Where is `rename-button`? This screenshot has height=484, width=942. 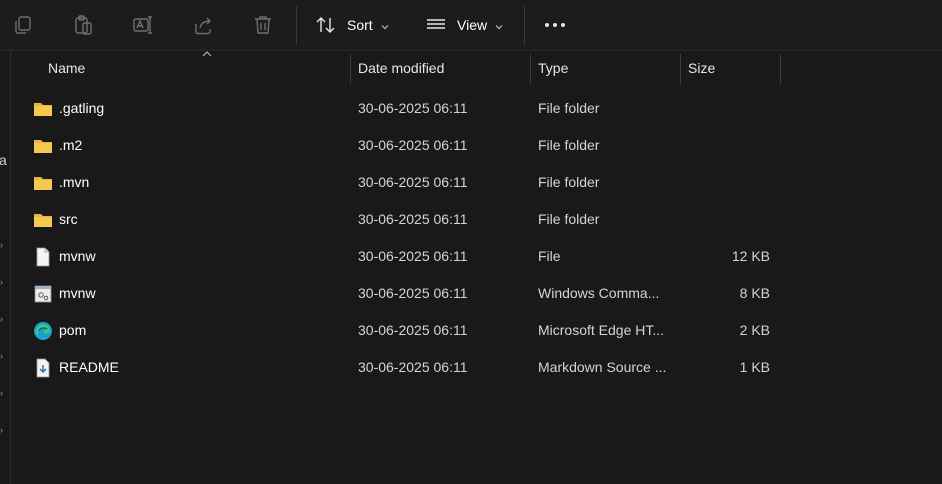
rename-button is located at coordinates (143, 25).